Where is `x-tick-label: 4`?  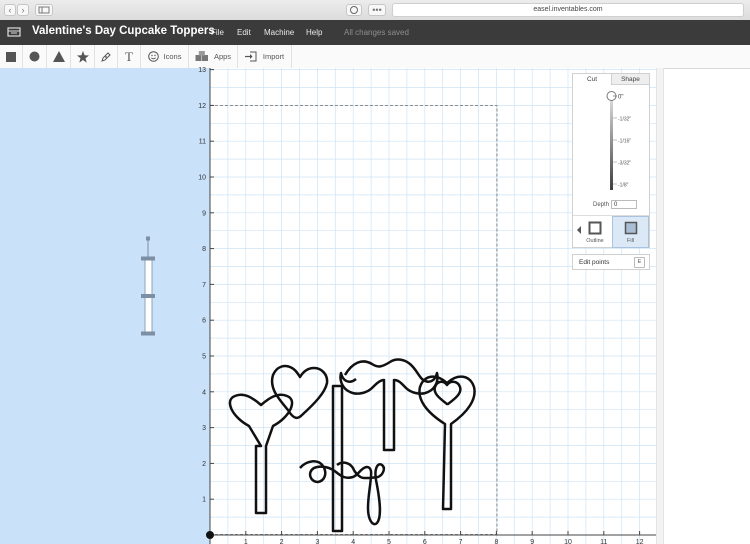 x-tick-label: 4 is located at coordinates (353, 541).